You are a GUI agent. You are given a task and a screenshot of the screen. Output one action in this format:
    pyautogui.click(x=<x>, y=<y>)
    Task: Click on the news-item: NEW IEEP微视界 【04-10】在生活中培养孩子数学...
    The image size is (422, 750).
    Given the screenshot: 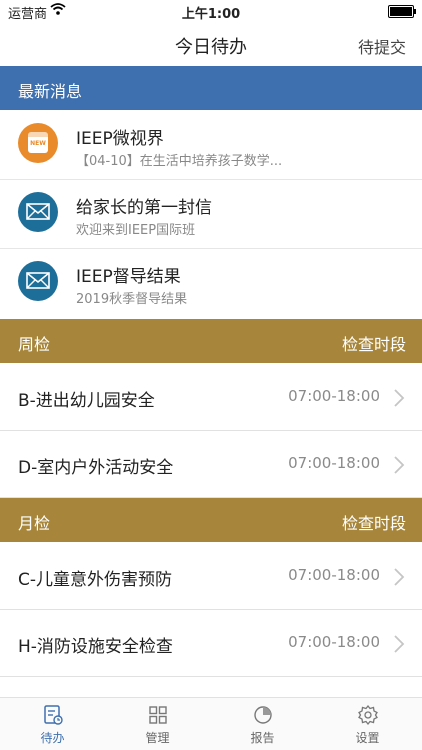 What is the action you would take?
    pyautogui.click(x=211, y=145)
    